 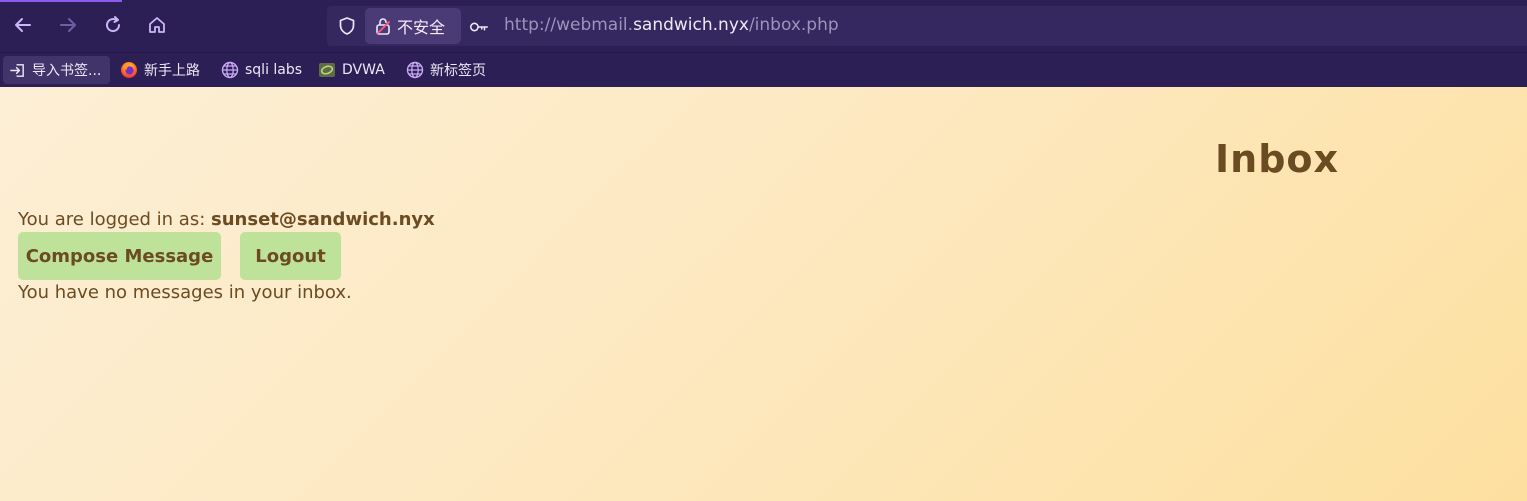 I want to click on url-prefix: http://webmail., so click(x=569, y=25).